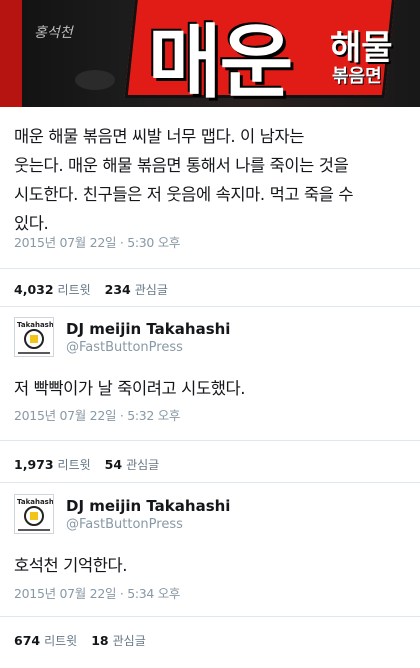 The width and height of the screenshot is (420, 668). I want to click on tweet-text-line: 웃는다. 매운 해물 볶음면 통해서 나를 죽이는 것을, so click(181, 165).